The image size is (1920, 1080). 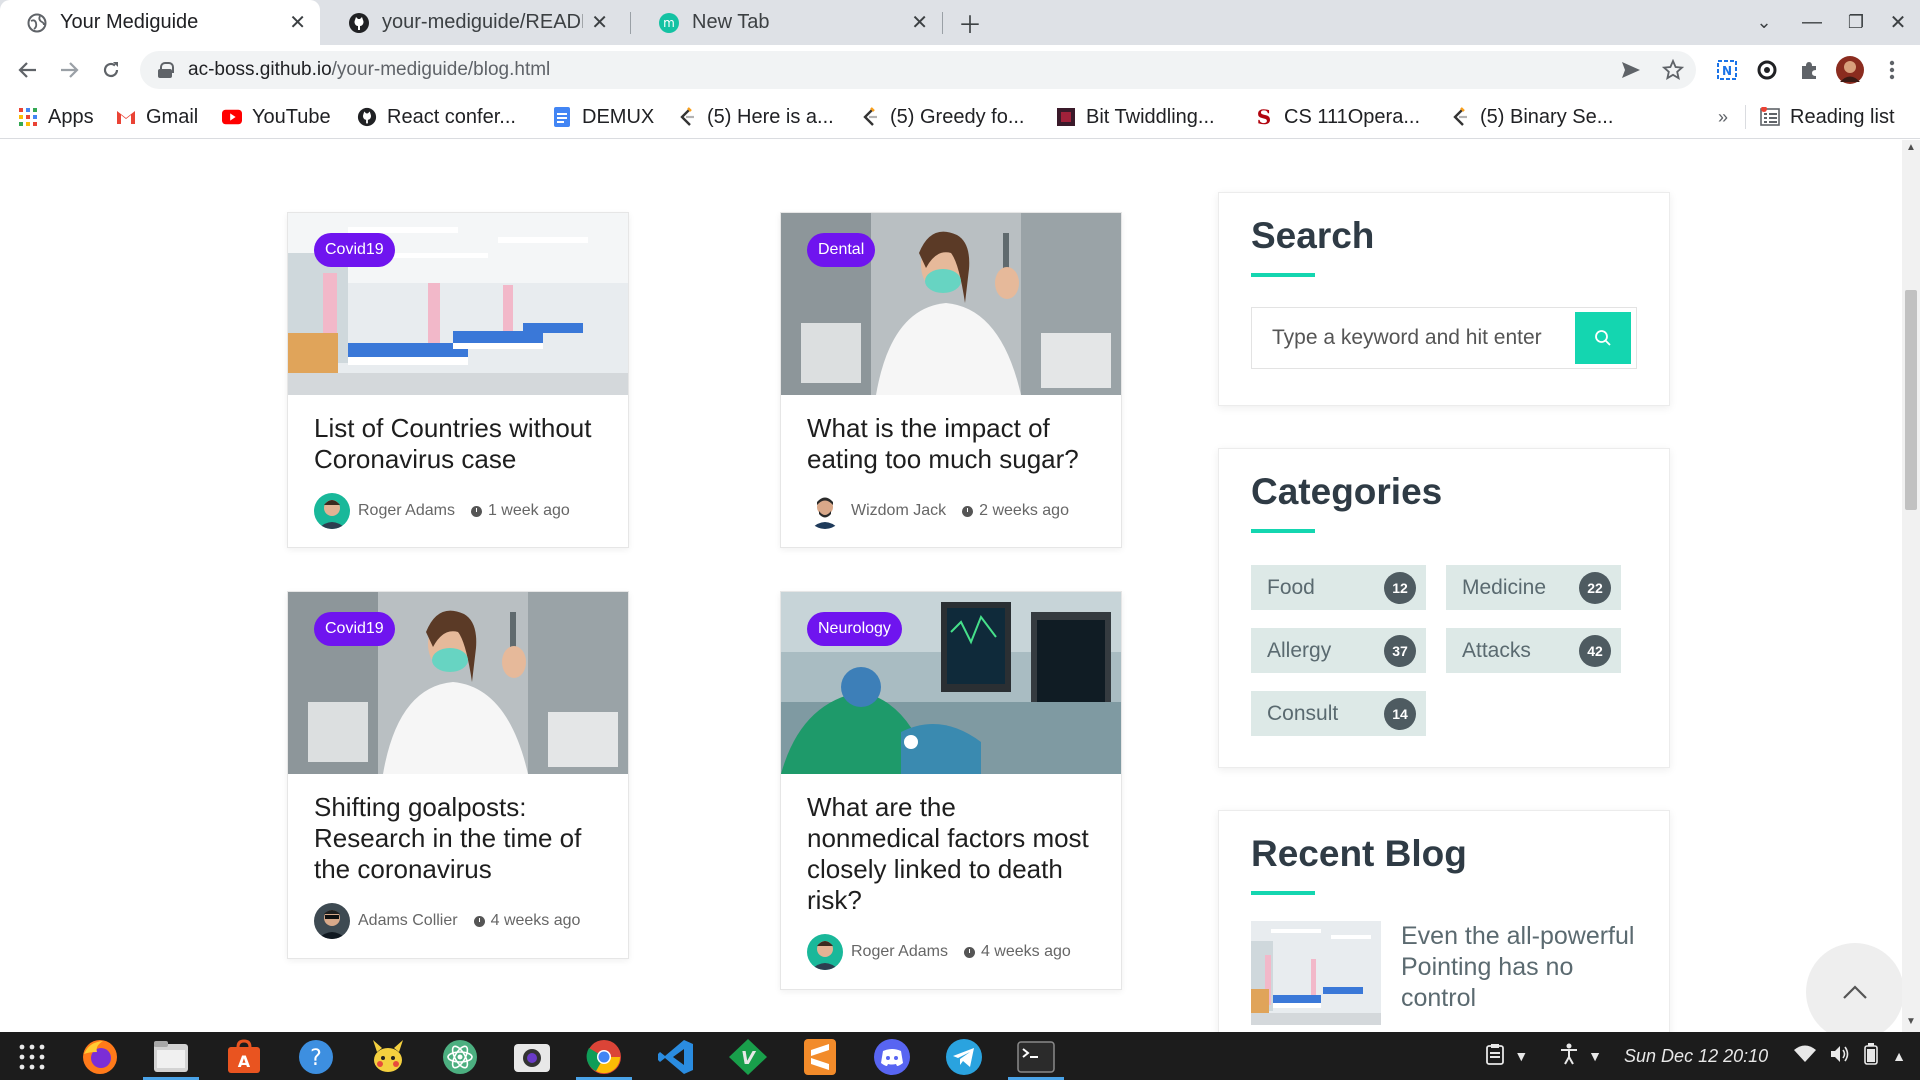 I want to click on battery-icon, so click(x=1871, y=1056).